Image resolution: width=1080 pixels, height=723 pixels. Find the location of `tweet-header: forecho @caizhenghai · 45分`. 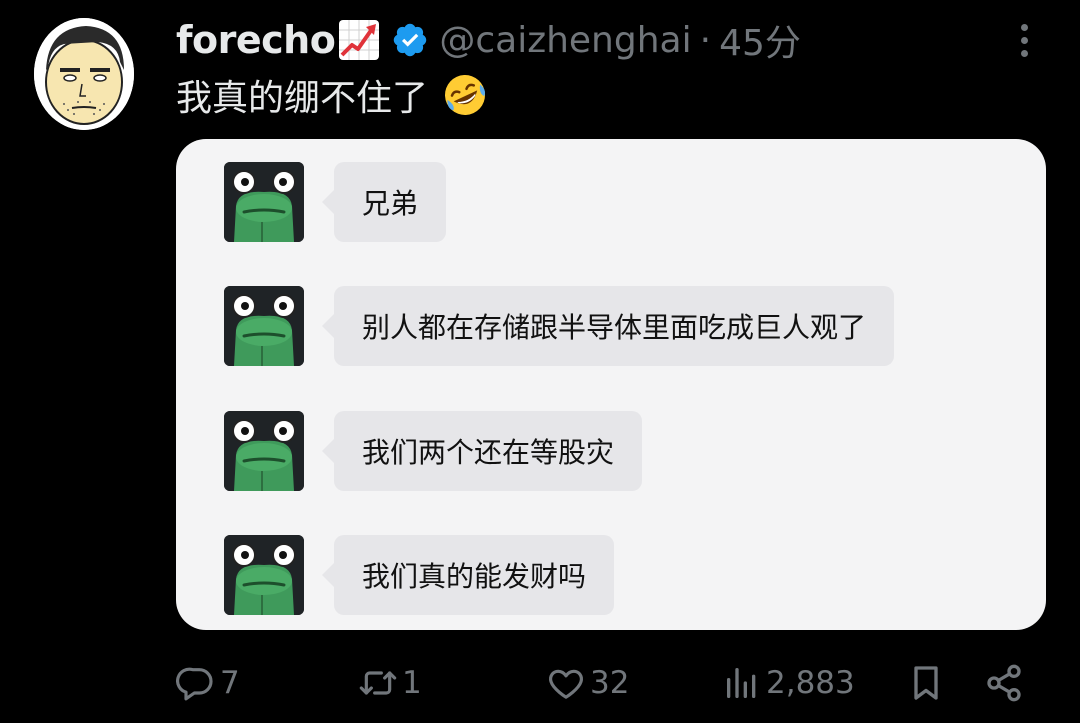

tweet-header: forecho @caizhenghai · 45分 is located at coordinates (488, 40).